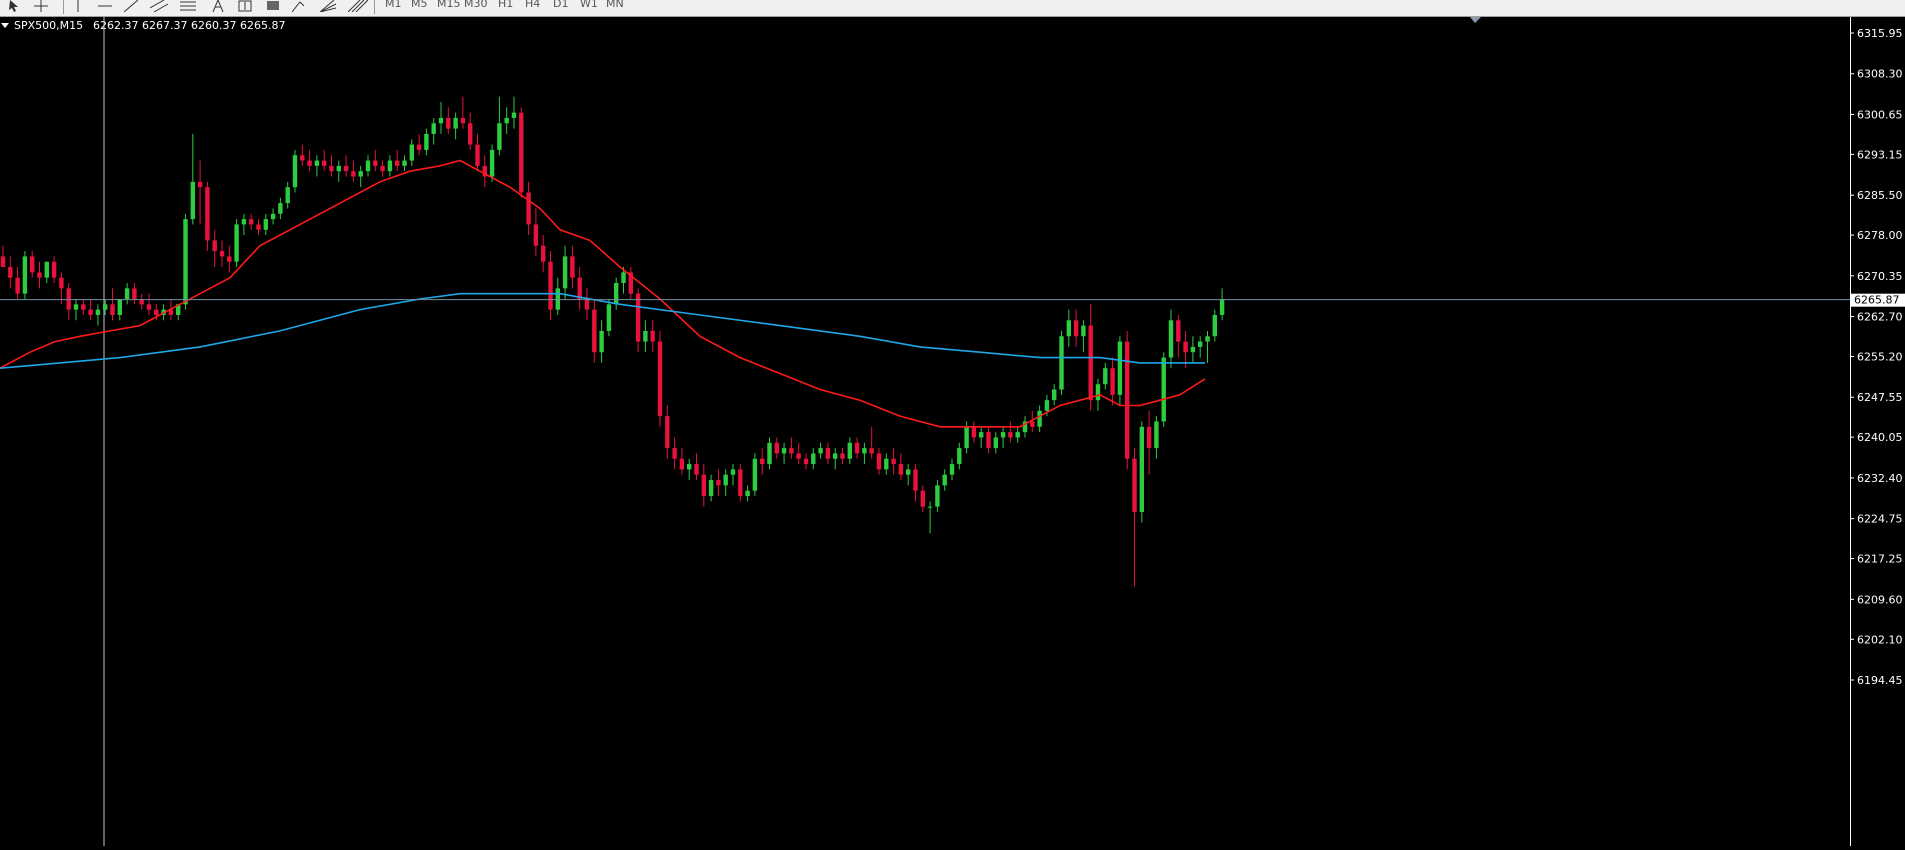 The image size is (1905, 850). Describe the element at coordinates (41, 7) in the screenshot. I see `crosshair-icon` at that location.